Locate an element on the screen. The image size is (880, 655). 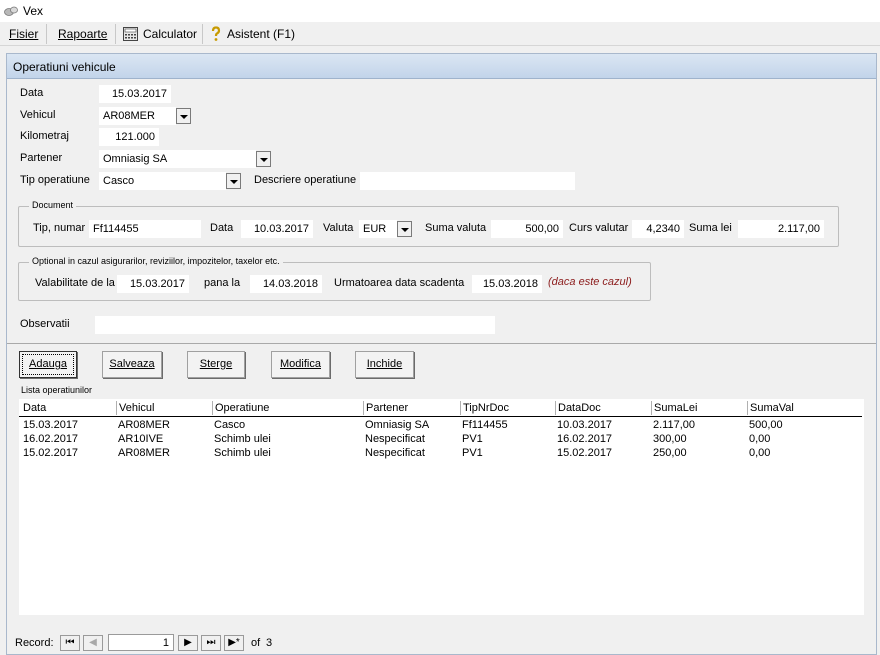
valuta-dropdown-button is located at coordinates (404, 229).